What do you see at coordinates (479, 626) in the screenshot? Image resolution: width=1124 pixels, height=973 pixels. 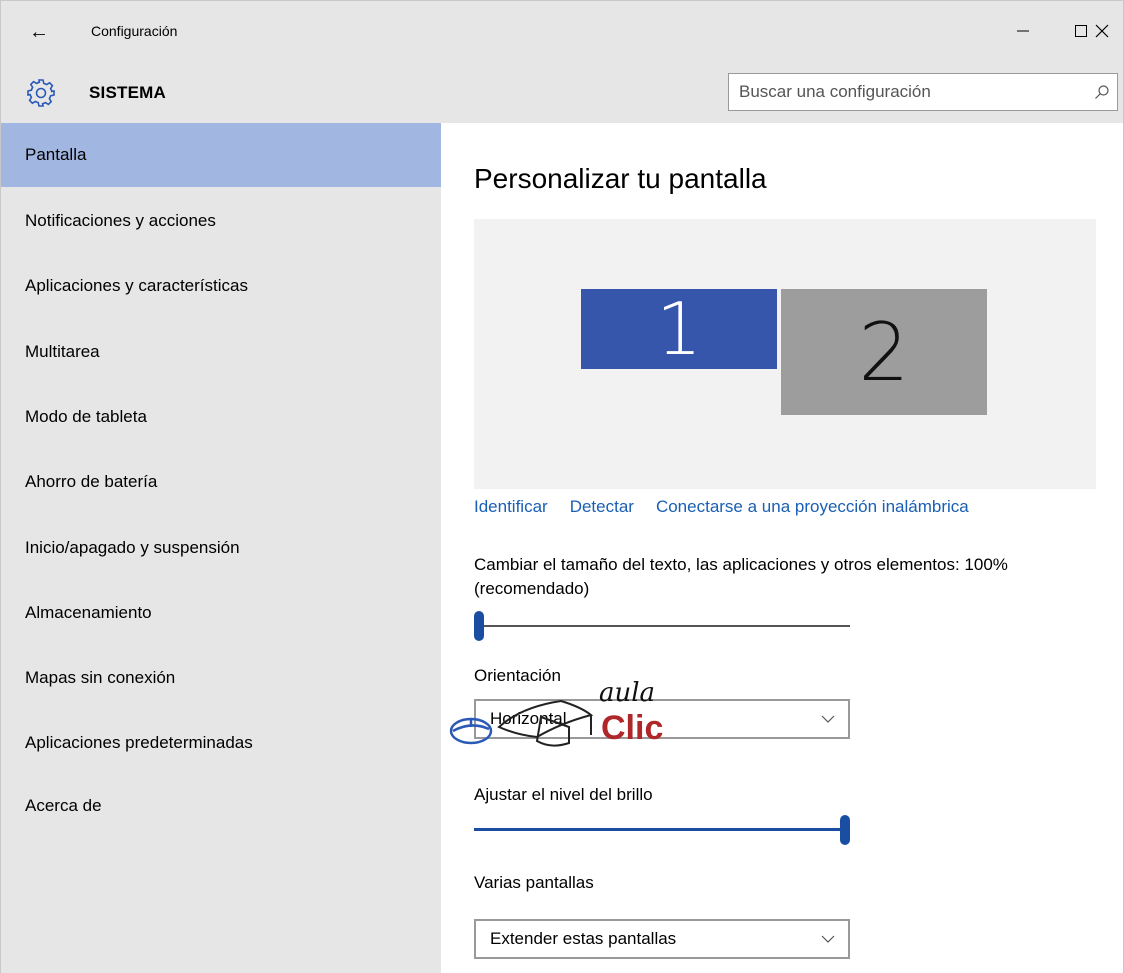 I see `scale-slider-thumb` at bounding box center [479, 626].